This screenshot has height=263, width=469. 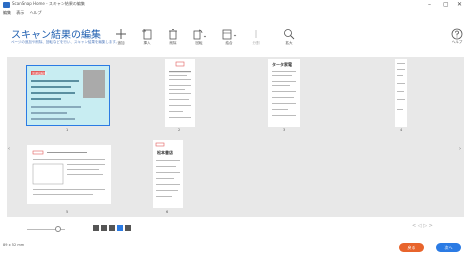 I want to click on page-title: スキャン結果の編集, so click(x=56, y=35).